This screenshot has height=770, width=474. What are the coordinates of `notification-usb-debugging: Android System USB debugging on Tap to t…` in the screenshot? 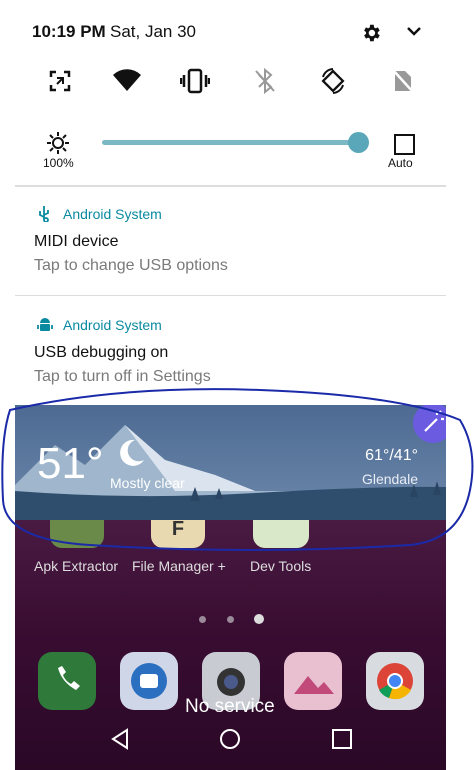 It's located at (230, 350).